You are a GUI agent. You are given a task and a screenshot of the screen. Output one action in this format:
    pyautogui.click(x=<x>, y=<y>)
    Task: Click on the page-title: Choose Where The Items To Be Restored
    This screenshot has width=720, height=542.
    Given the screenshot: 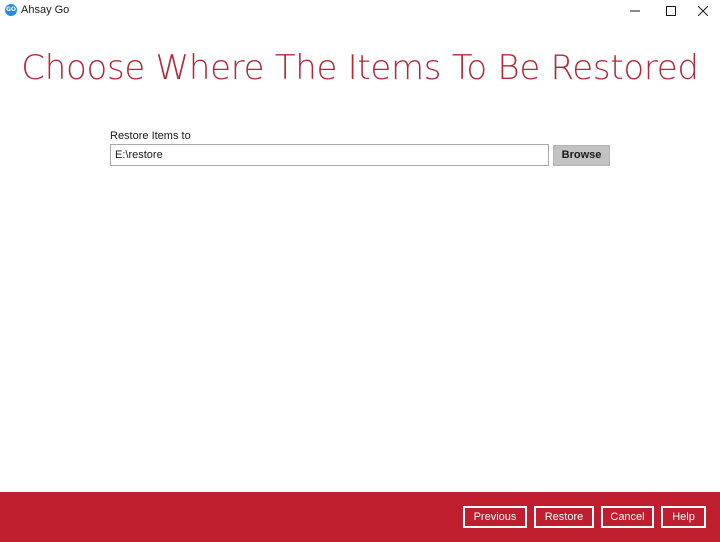 What is the action you would take?
    pyautogui.click(x=360, y=68)
    